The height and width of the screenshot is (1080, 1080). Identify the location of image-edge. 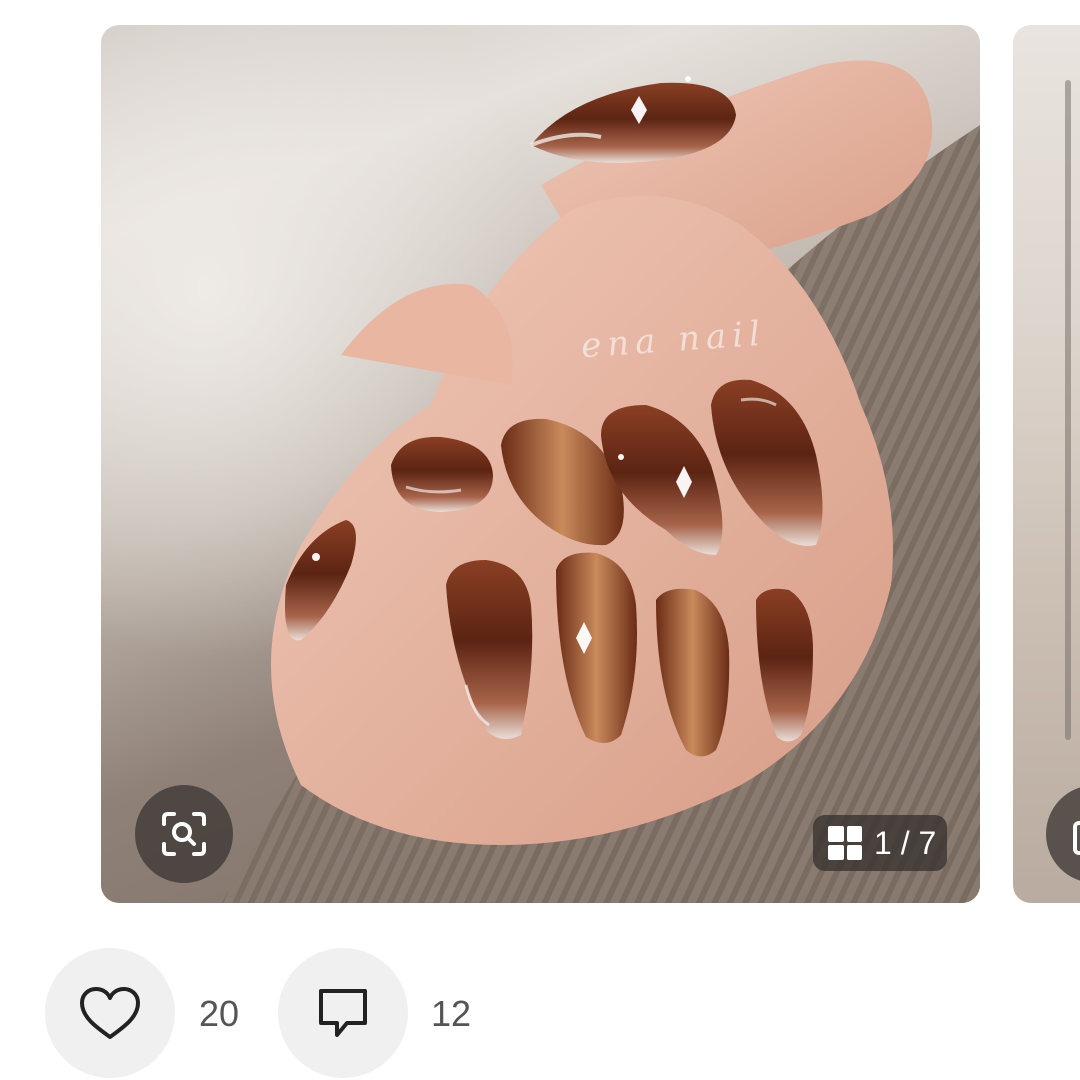
(1068, 410).